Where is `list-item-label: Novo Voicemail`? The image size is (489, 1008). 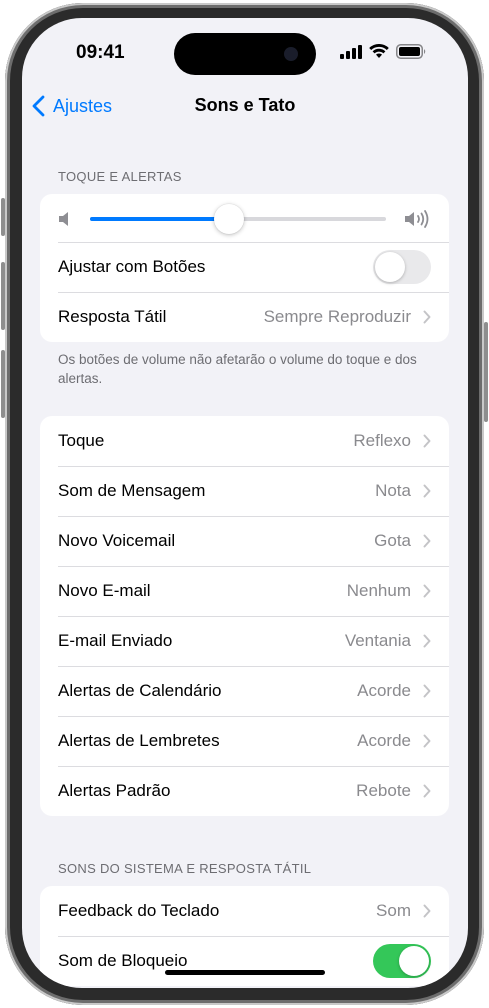 list-item-label: Novo Voicemail is located at coordinates (117, 540).